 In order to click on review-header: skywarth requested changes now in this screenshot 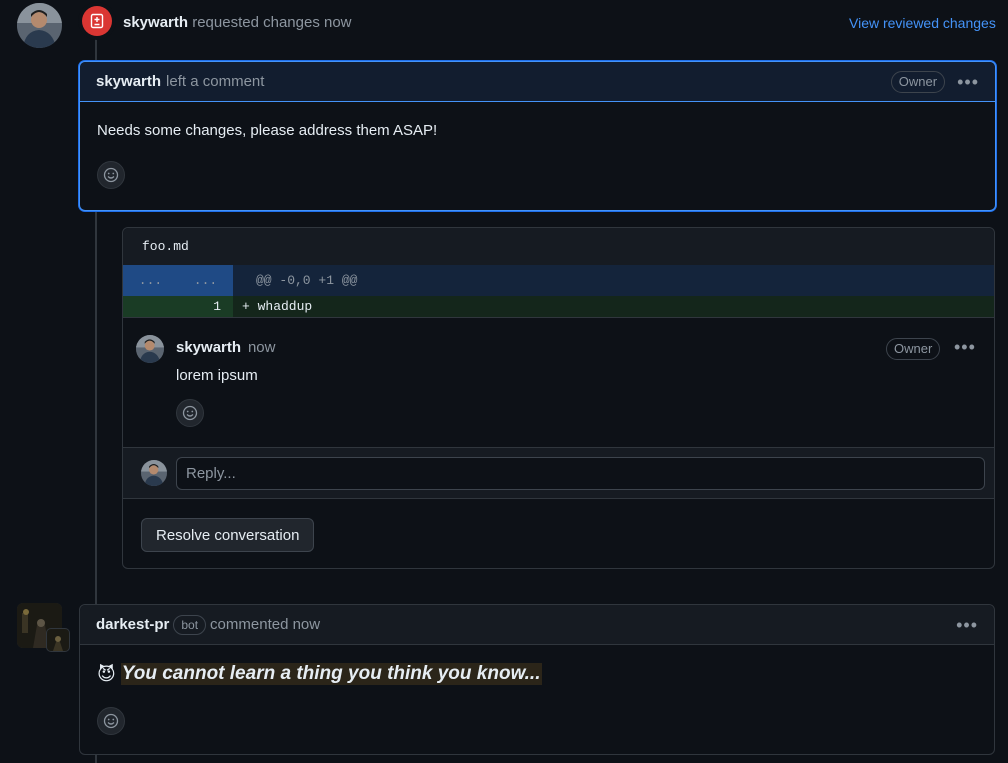, I will do `click(237, 22)`.